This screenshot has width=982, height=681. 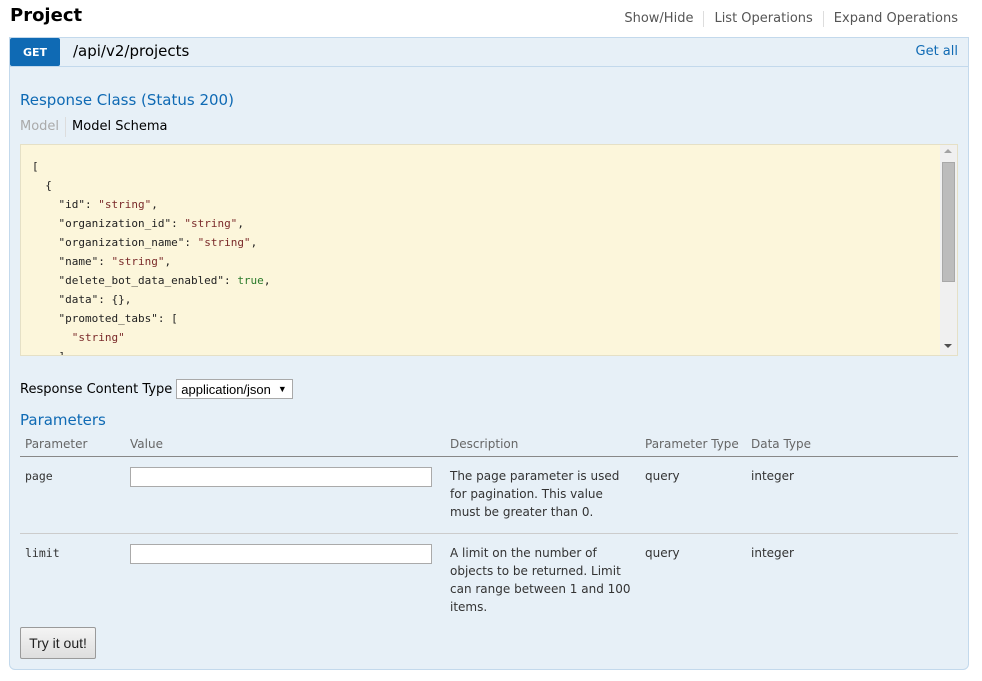 What do you see at coordinates (890, 19) in the screenshot?
I see `expand-operations-link: Expand Operations` at bounding box center [890, 19].